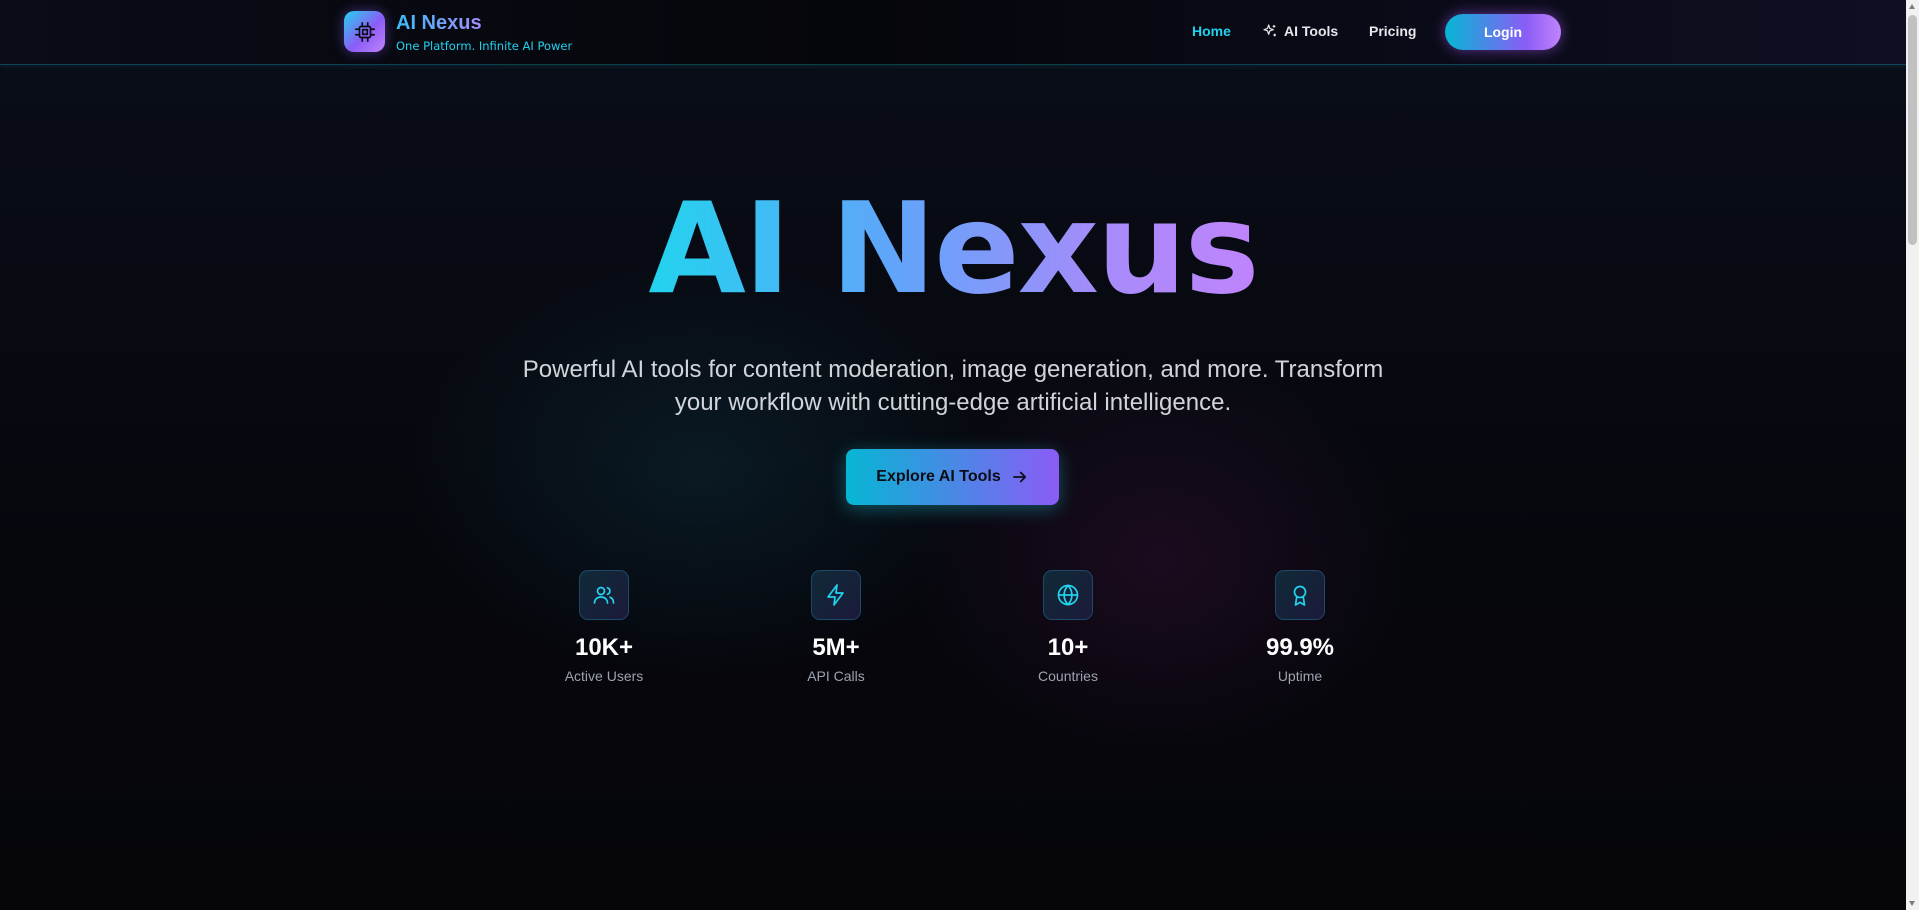 This screenshot has width=1919, height=910. Describe the element at coordinates (1392, 31) in the screenshot. I see `nav-link-pricing: Pricing` at that location.